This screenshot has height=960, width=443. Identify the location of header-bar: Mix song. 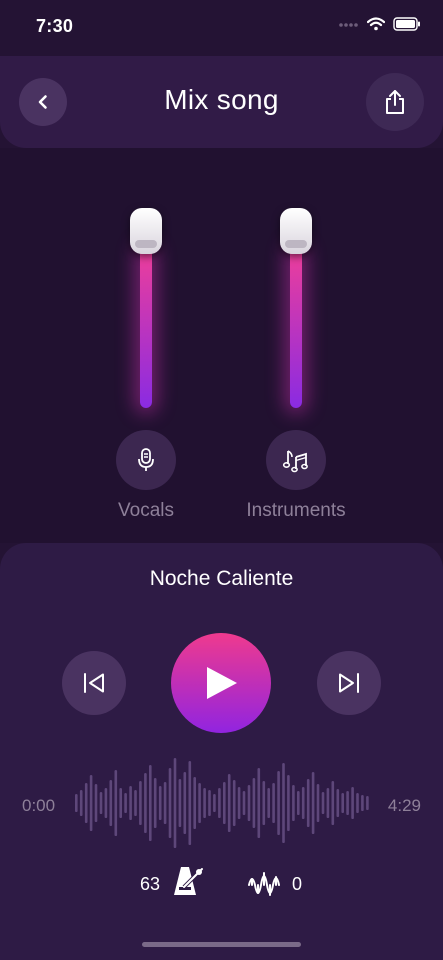
(221, 102).